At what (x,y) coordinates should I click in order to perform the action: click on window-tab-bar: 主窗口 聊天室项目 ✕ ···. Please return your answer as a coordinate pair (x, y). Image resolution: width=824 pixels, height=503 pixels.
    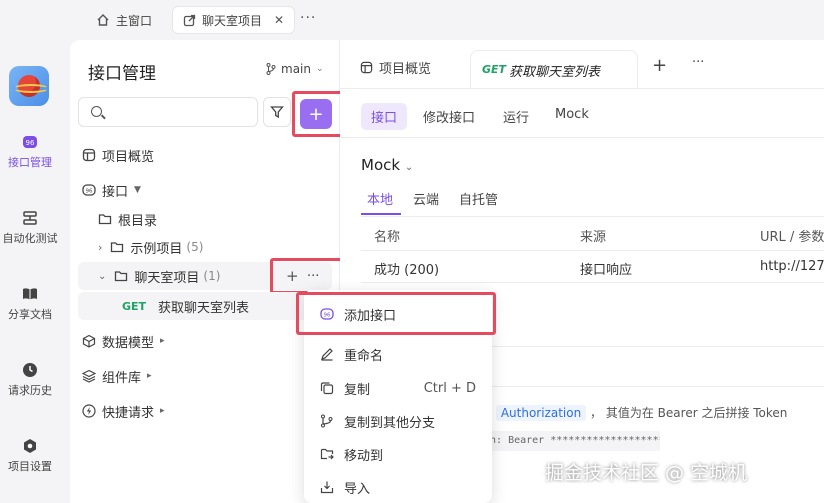
    Looking at the image, I should click on (412, 20).